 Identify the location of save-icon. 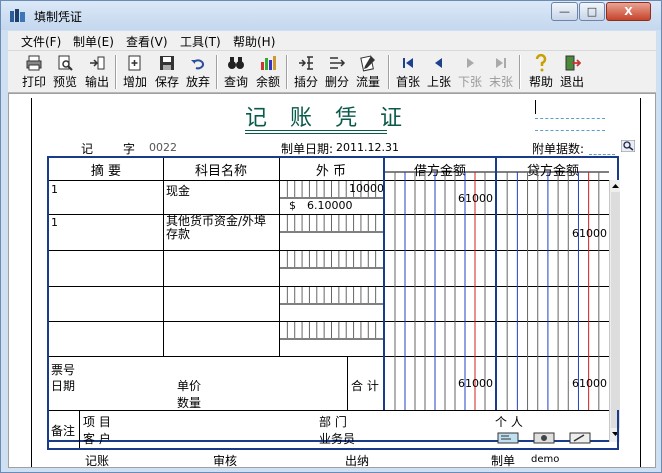
(167, 63).